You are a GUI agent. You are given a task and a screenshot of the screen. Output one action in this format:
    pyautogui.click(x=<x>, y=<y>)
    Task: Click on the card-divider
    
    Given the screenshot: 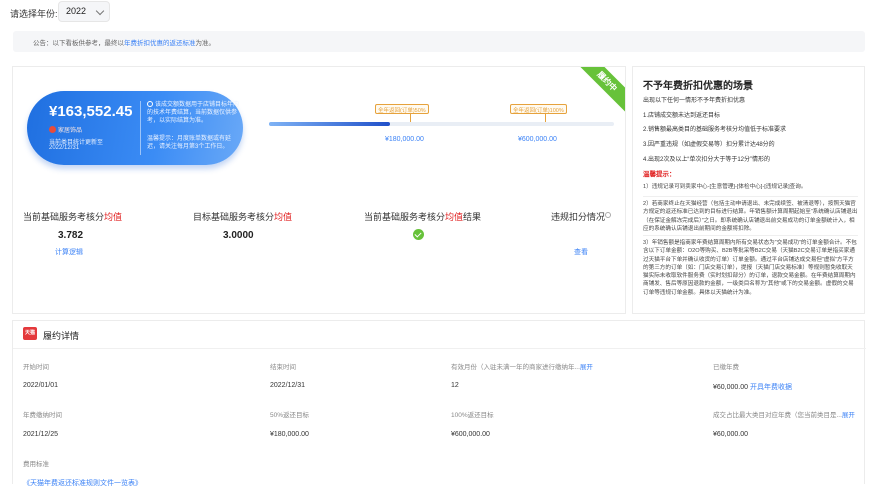 What is the action you would take?
    pyautogui.click(x=140, y=128)
    